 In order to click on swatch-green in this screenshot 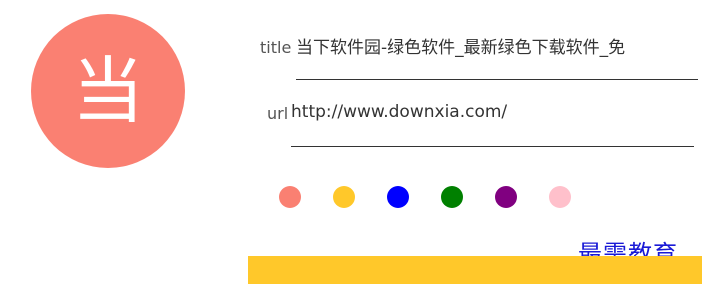, I will do `click(452, 197)`.